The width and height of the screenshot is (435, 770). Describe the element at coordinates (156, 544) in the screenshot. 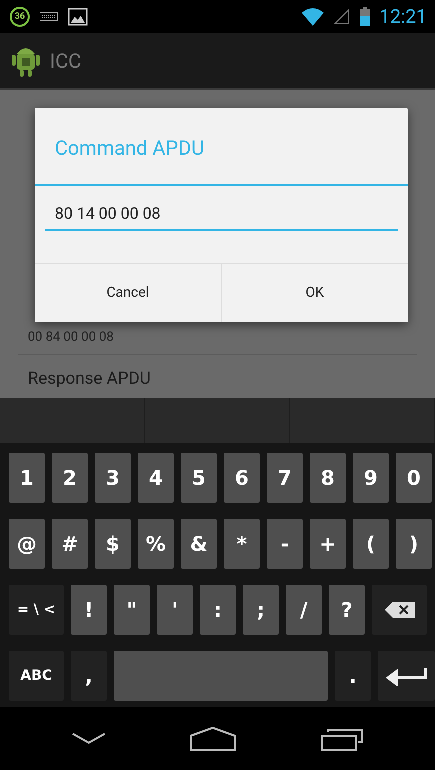

I see `keyboard-key: %` at that location.